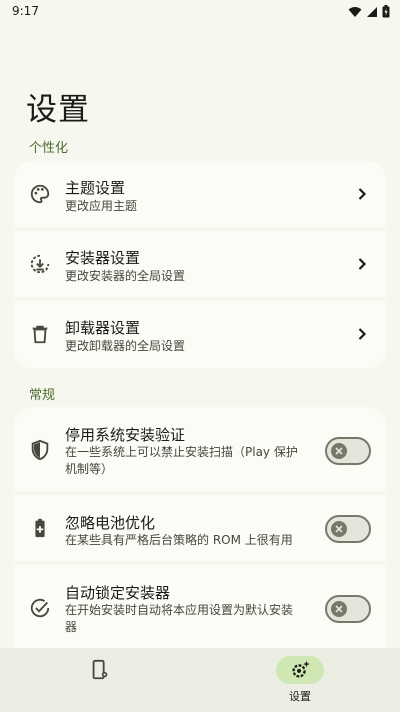  What do you see at coordinates (300, 696) in the screenshot?
I see `nav-label-settings: 设置` at bounding box center [300, 696].